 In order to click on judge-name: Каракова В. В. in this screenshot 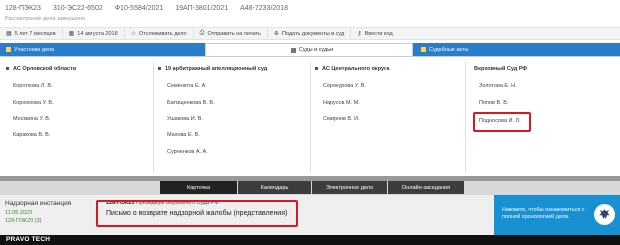, I will do `click(31, 135)`.